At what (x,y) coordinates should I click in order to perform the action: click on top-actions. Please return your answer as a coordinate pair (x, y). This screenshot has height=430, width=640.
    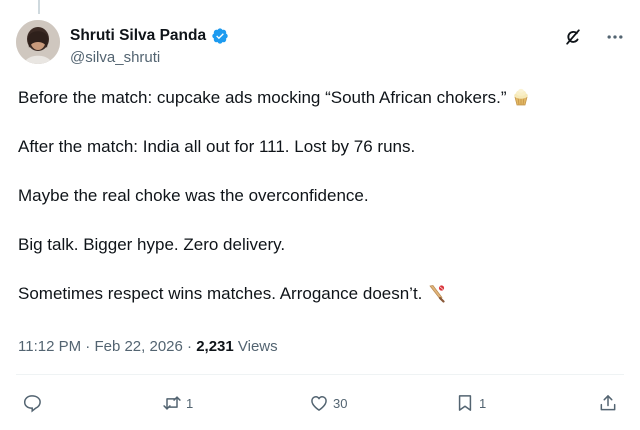
    Looking at the image, I should click on (594, 37).